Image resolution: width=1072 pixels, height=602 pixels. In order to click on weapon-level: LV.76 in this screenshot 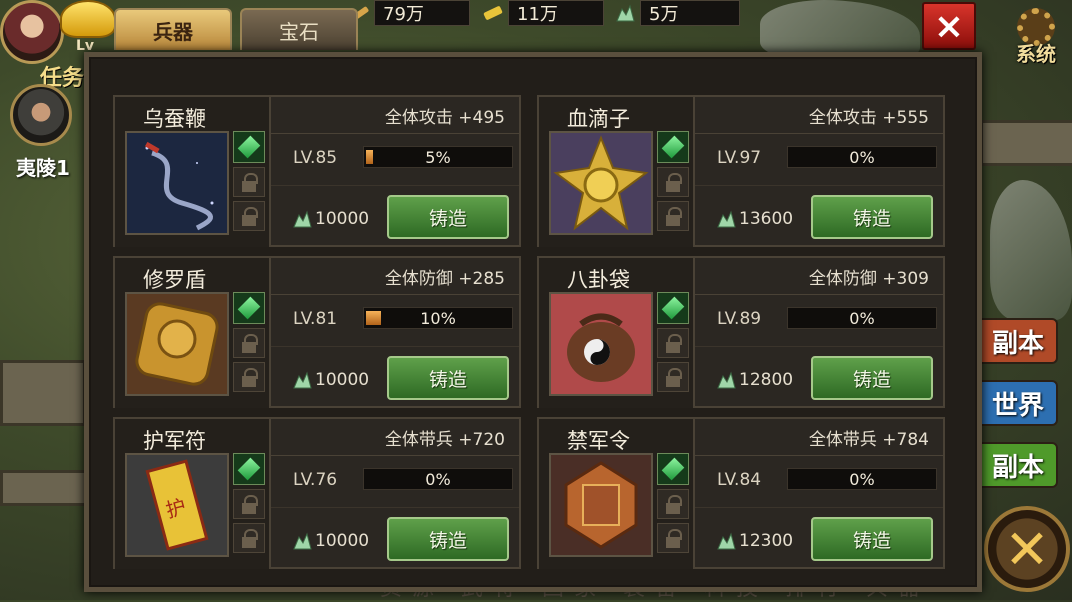, I will do `click(315, 480)`.